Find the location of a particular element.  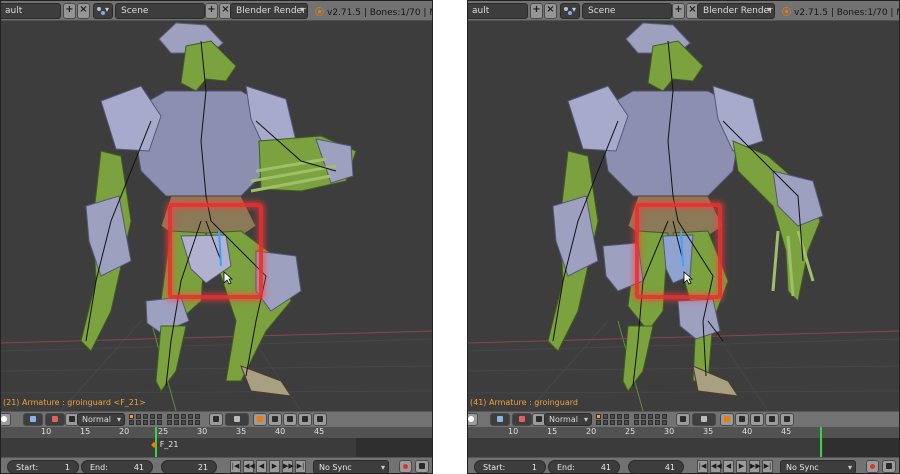

end-frame-value: 41 is located at coordinates (605, 467).